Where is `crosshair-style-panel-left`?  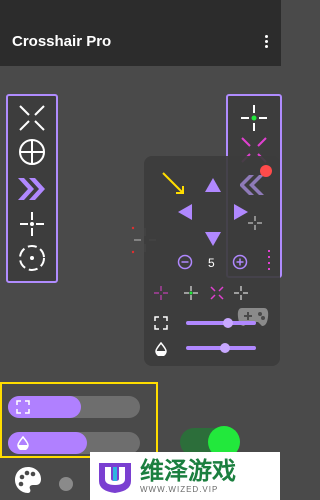
crosshair-style-panel-left is located at coordinates (32, 188).